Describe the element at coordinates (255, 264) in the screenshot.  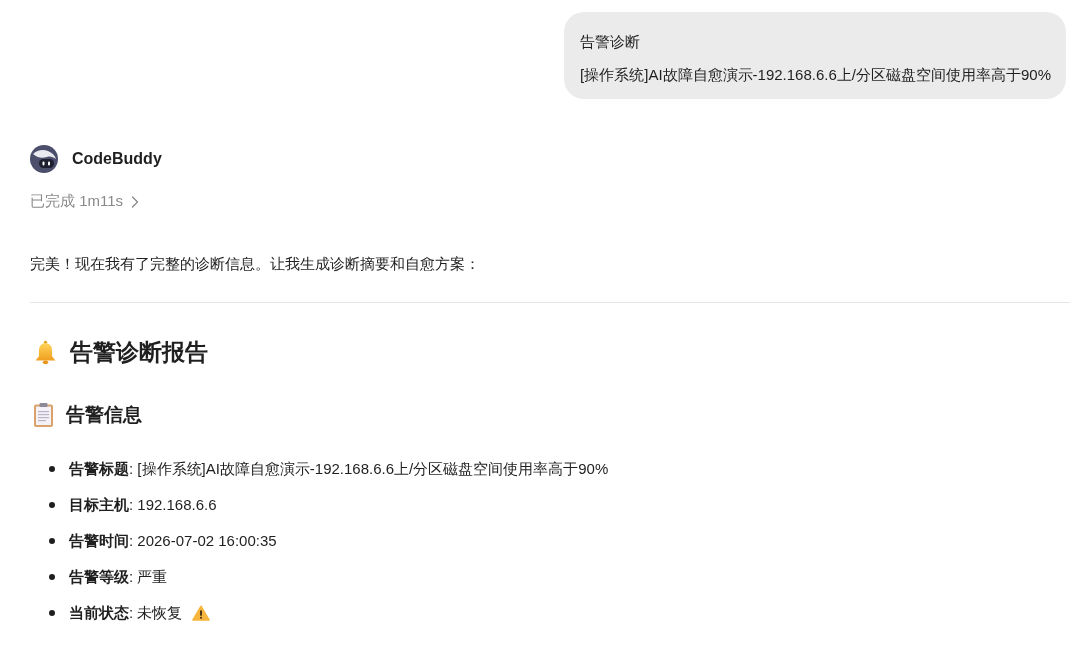
I see `intro-text: 完美！现在我有了完整的诊断信息。让我生成诊断摘要和自愈方案：` at that location.